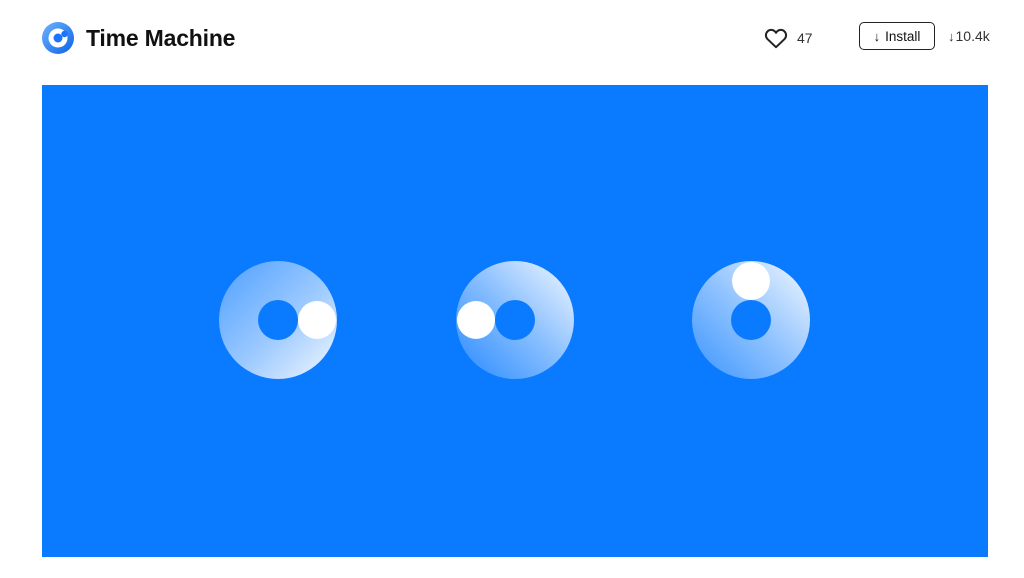 The height and width of the screenshot is (578, 1024). What do you see at coordinates (58, 38) in the screenshot?
I see `time-machine-logo-icon` at bounding box center [58, 38].